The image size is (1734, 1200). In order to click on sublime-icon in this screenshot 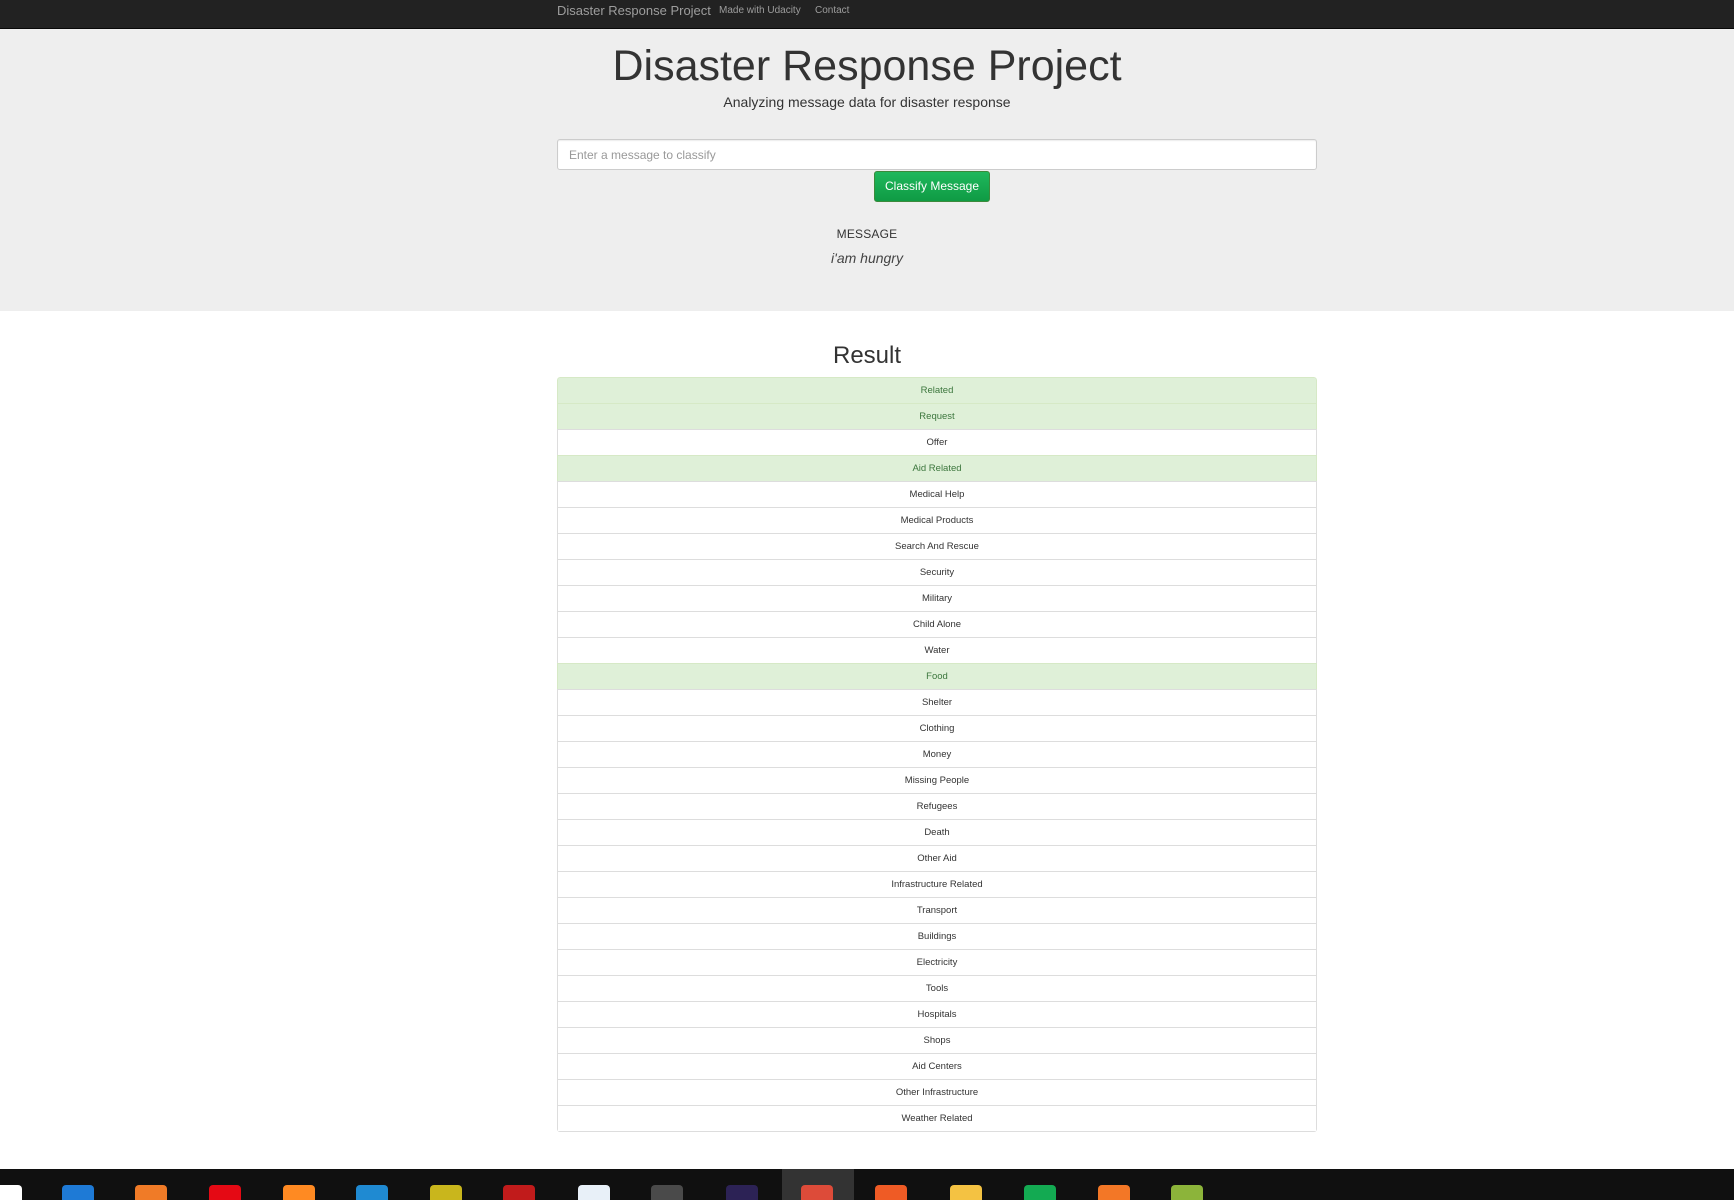, I will do `click(667, 1192)`.